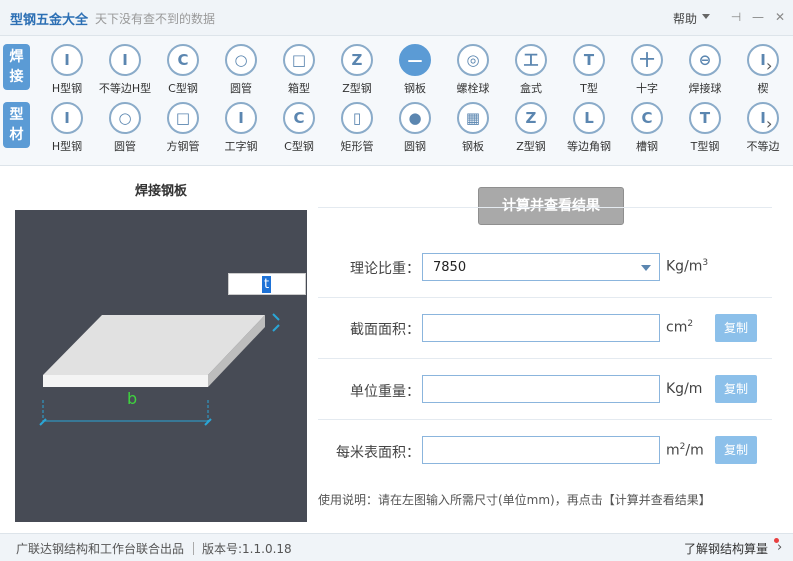  Describe the element at coordinates (551, 206) in the screenshot. I see `calculate-button: 计算并查看结果` at that location.